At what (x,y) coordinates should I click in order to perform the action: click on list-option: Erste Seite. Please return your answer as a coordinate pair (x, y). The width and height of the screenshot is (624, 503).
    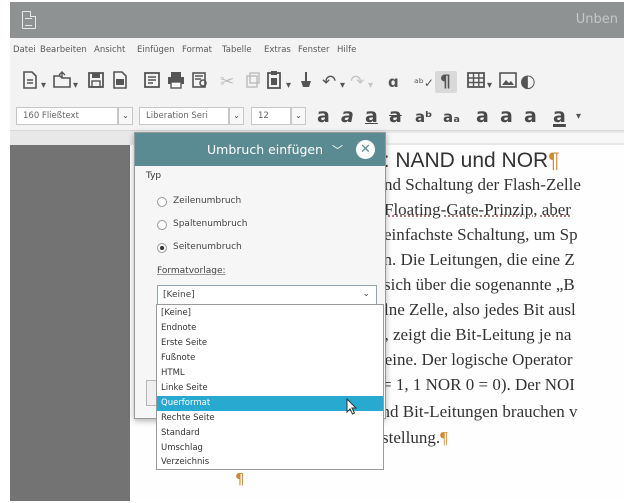
    Looking at the image, I should click on (270, 343).